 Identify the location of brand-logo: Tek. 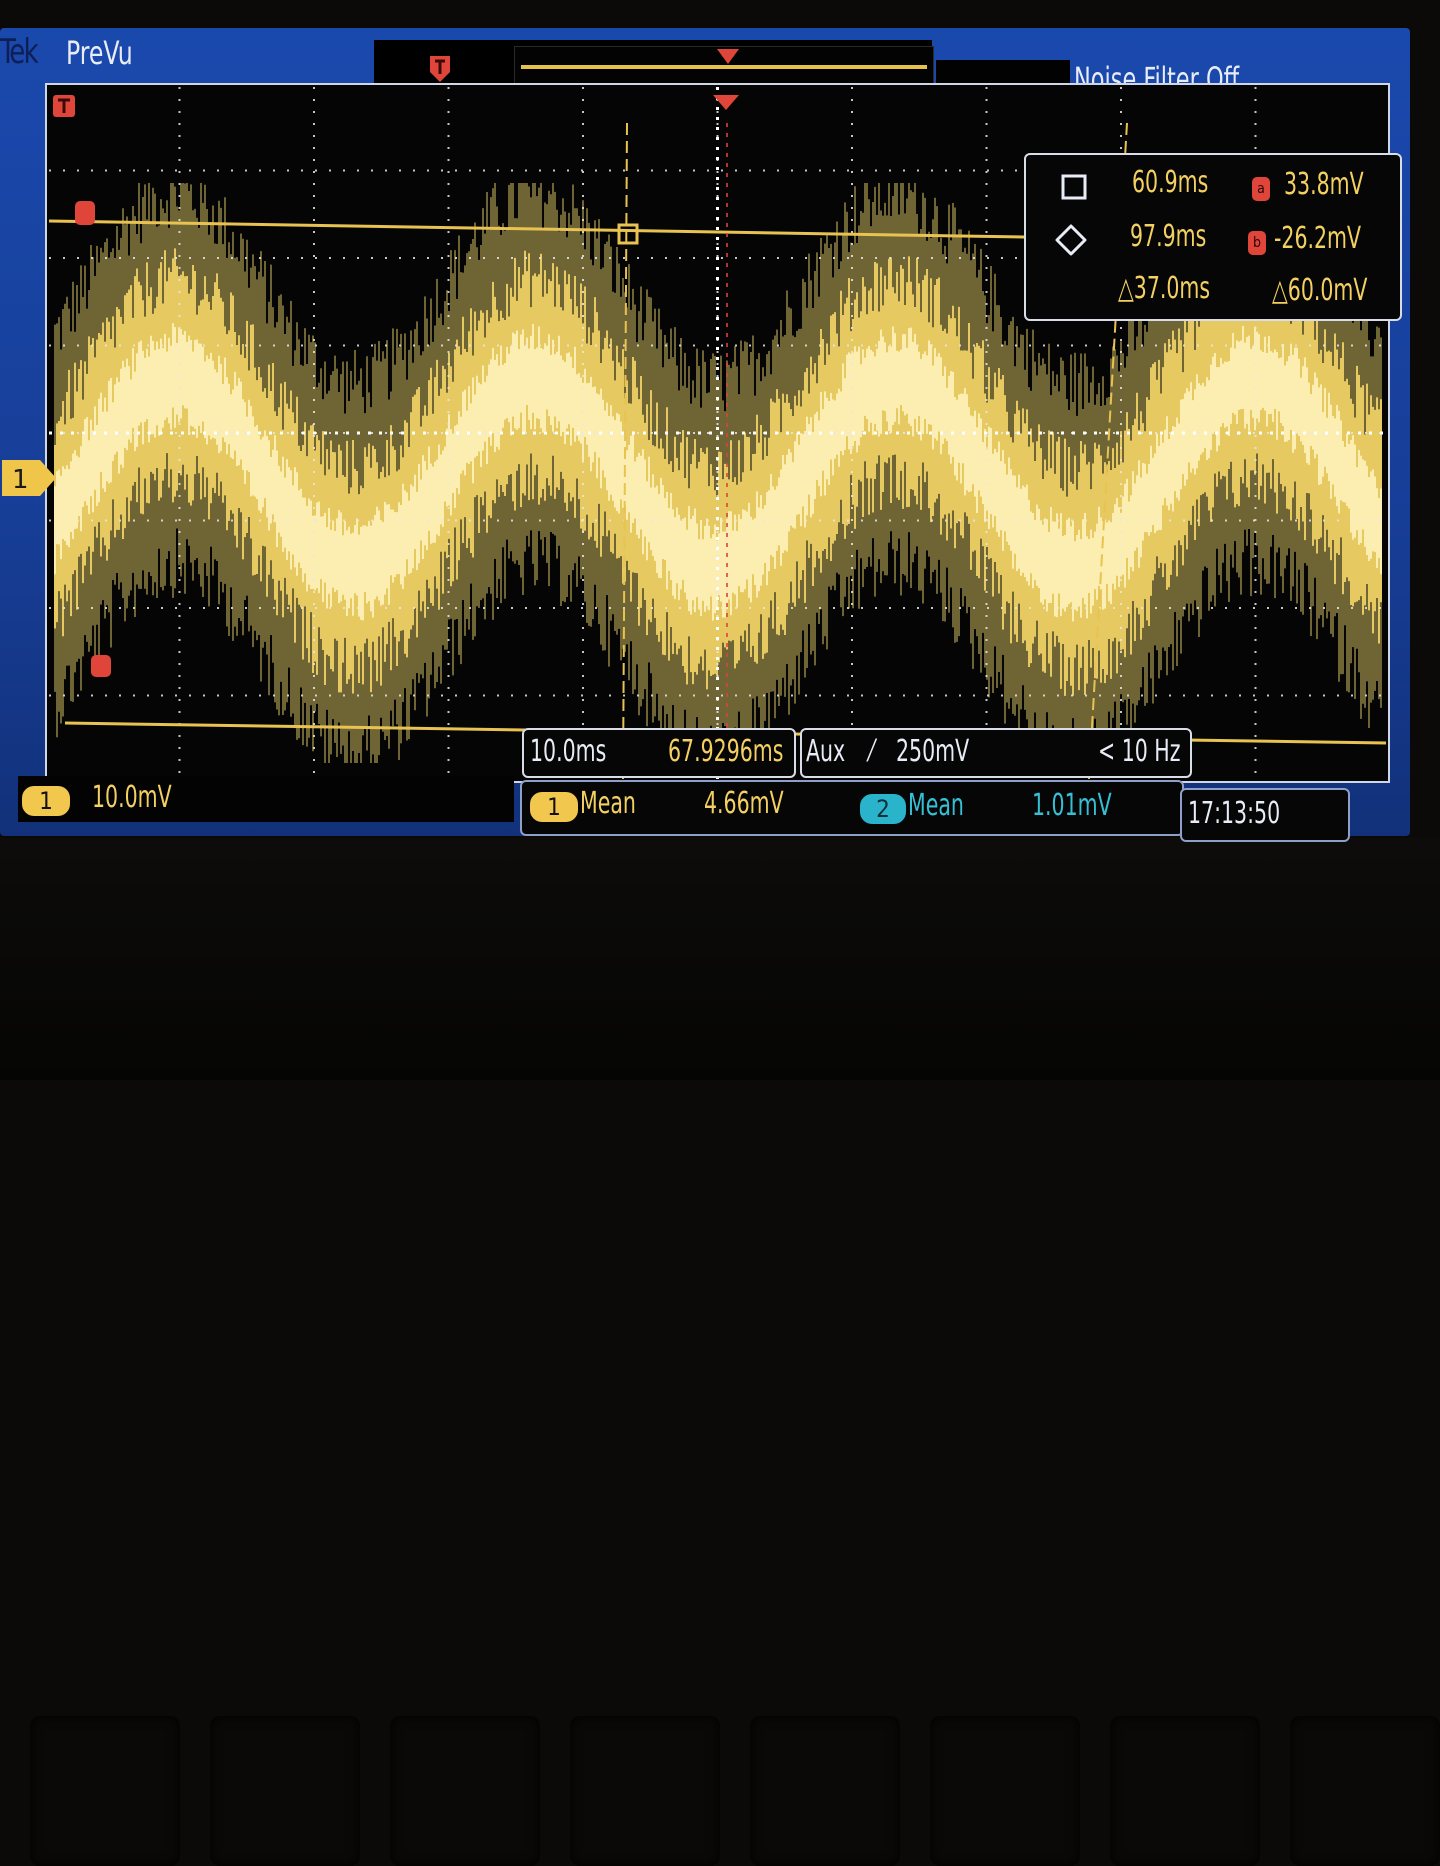
(19, 52).